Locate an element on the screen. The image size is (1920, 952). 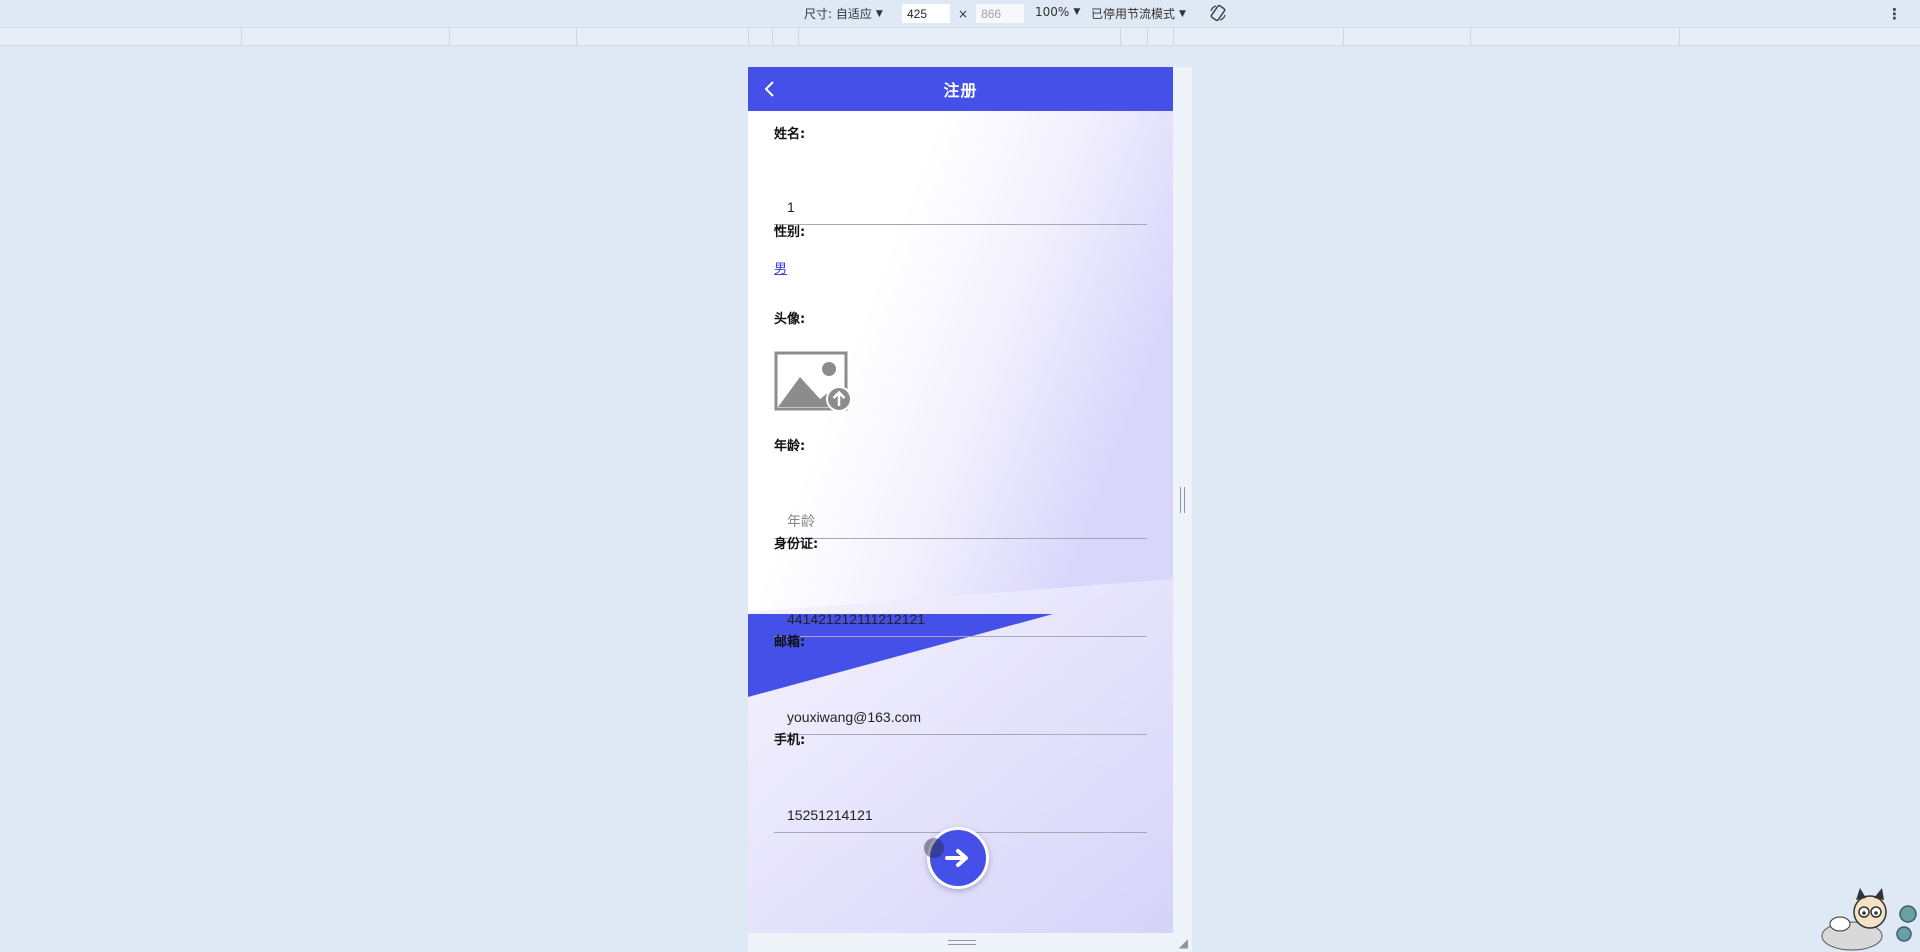
throttle-dropdown: 已停用节流模式 ▼ is located at coordinates (1138, 13).